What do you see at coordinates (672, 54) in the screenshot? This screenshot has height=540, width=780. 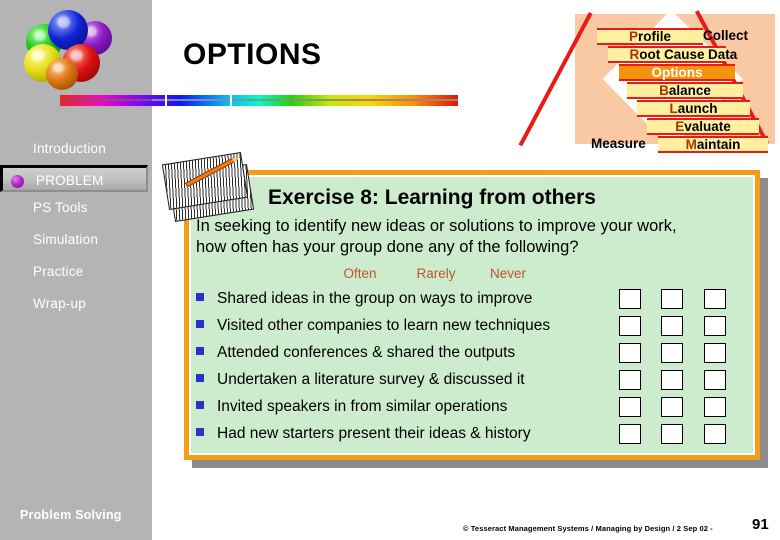 I see `step-rest: oot Cause` at bounding box center [672, 54].